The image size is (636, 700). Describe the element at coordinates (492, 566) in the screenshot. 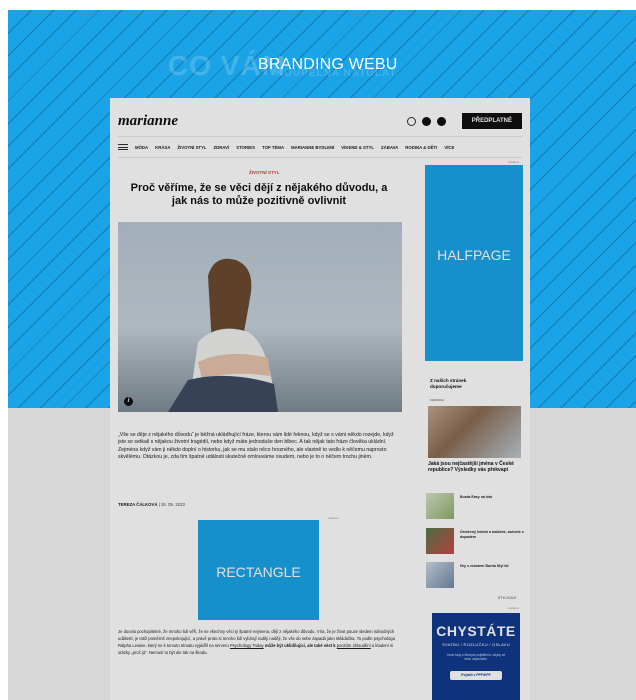

I see `sidebar-item-title: Hry s robotem Burda Styl kit` at that location.